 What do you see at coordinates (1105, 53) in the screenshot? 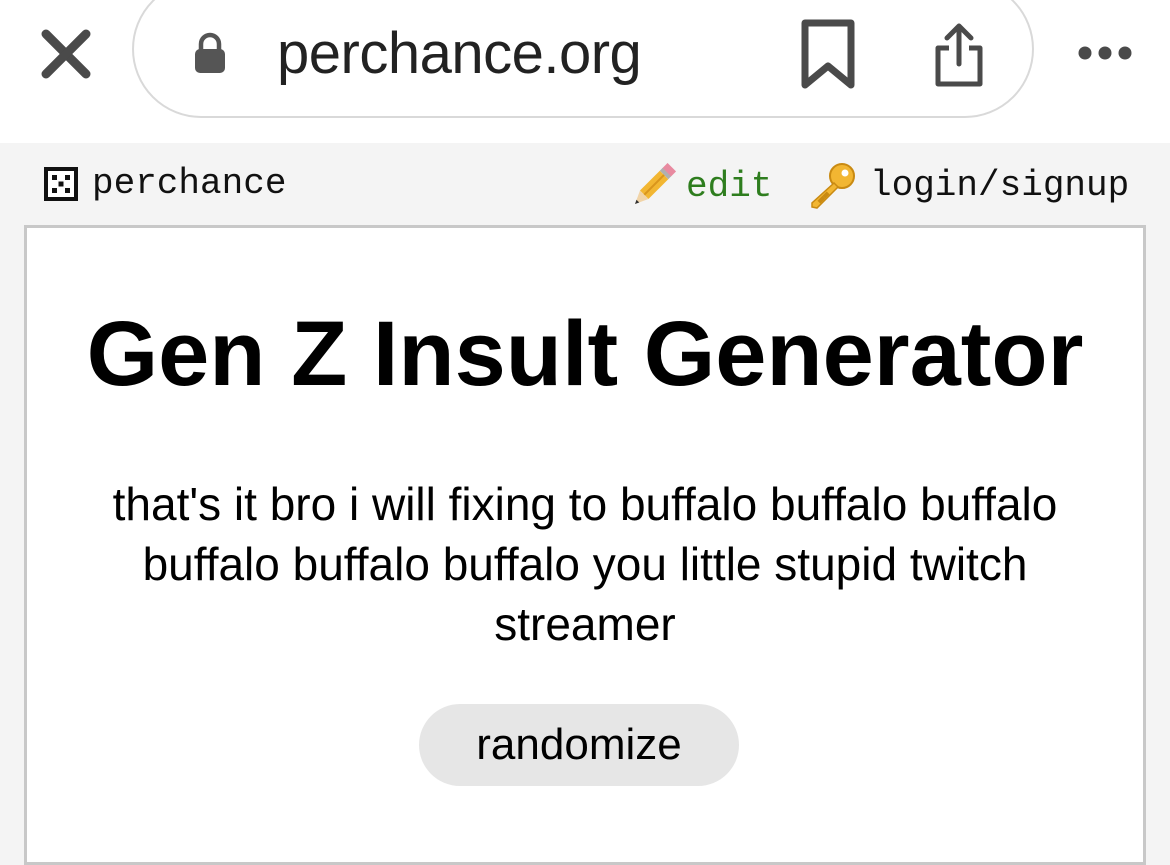
I see `more-icon` at bounding box center [1105, 53].